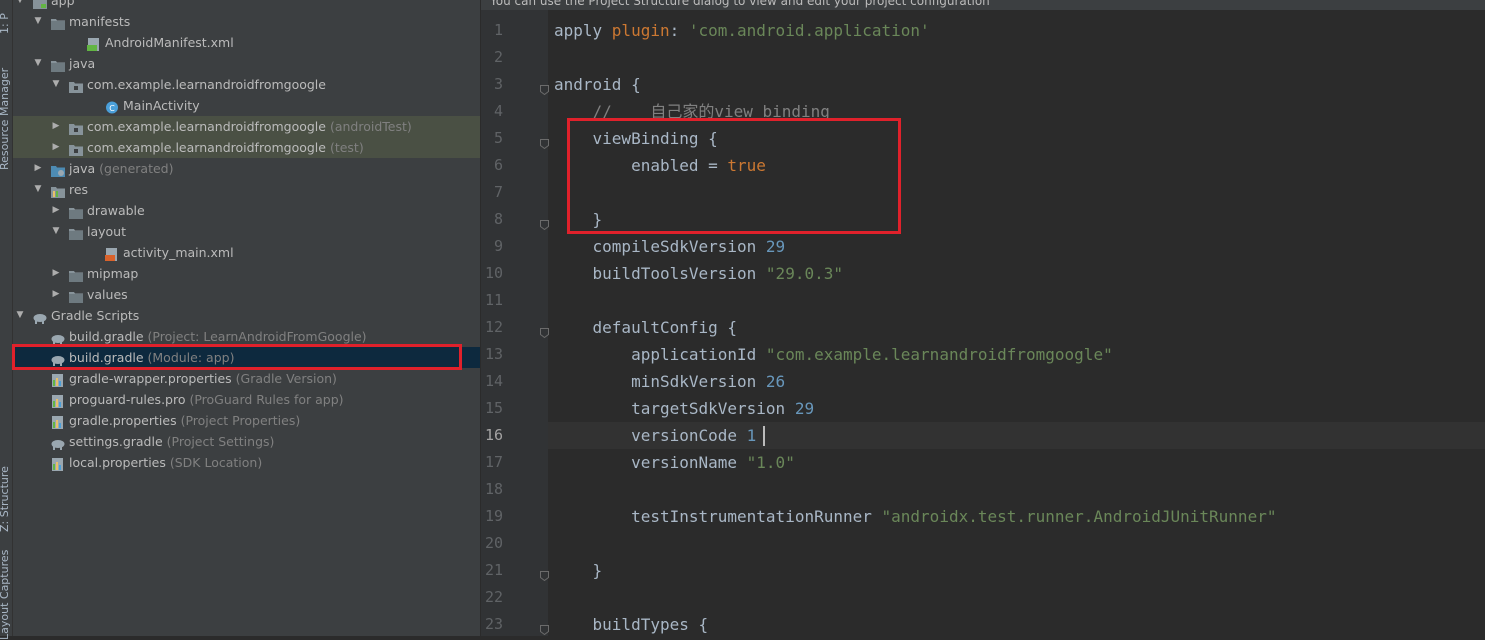 The image size is (1485, 640). I want to click on tree-item-label: settings.gradle (Project Settings), so click(172, 441).